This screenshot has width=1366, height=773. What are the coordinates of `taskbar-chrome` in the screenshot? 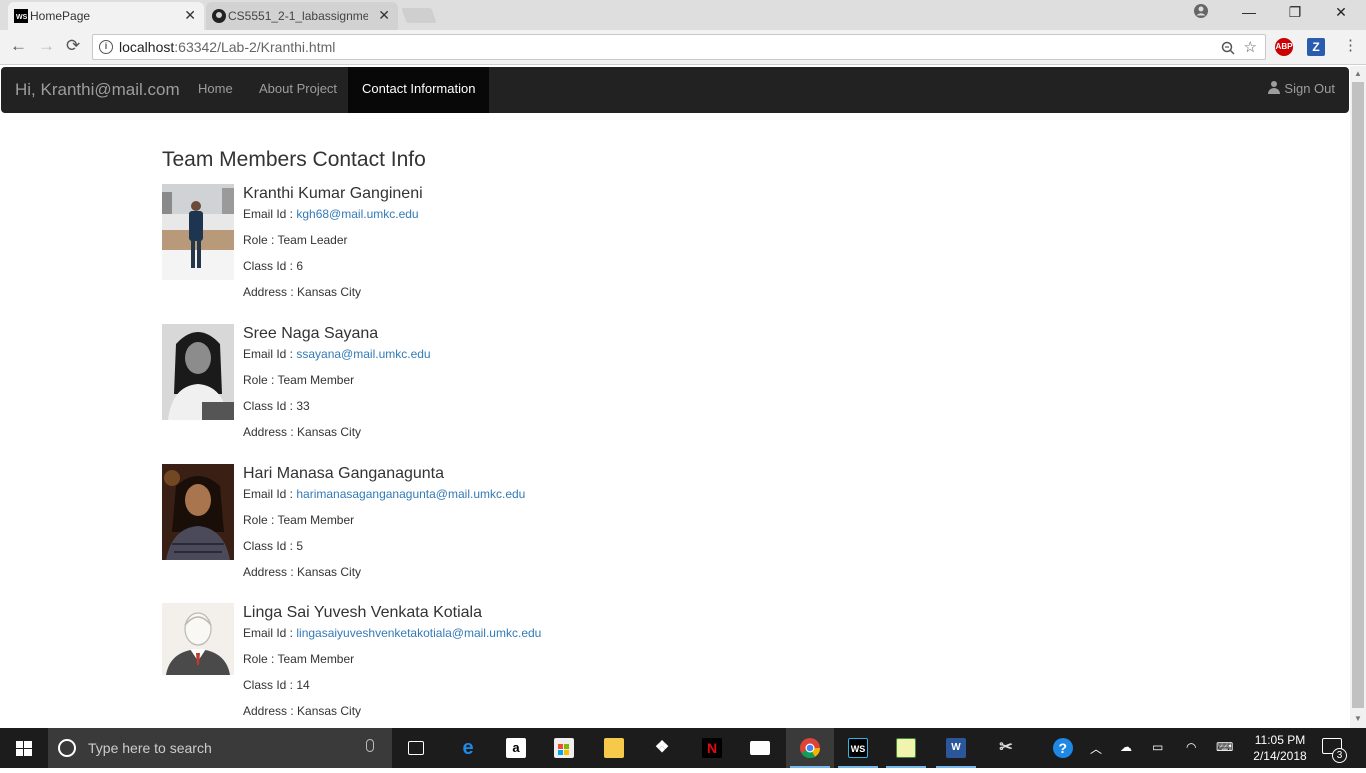 It's located at (810, 748).